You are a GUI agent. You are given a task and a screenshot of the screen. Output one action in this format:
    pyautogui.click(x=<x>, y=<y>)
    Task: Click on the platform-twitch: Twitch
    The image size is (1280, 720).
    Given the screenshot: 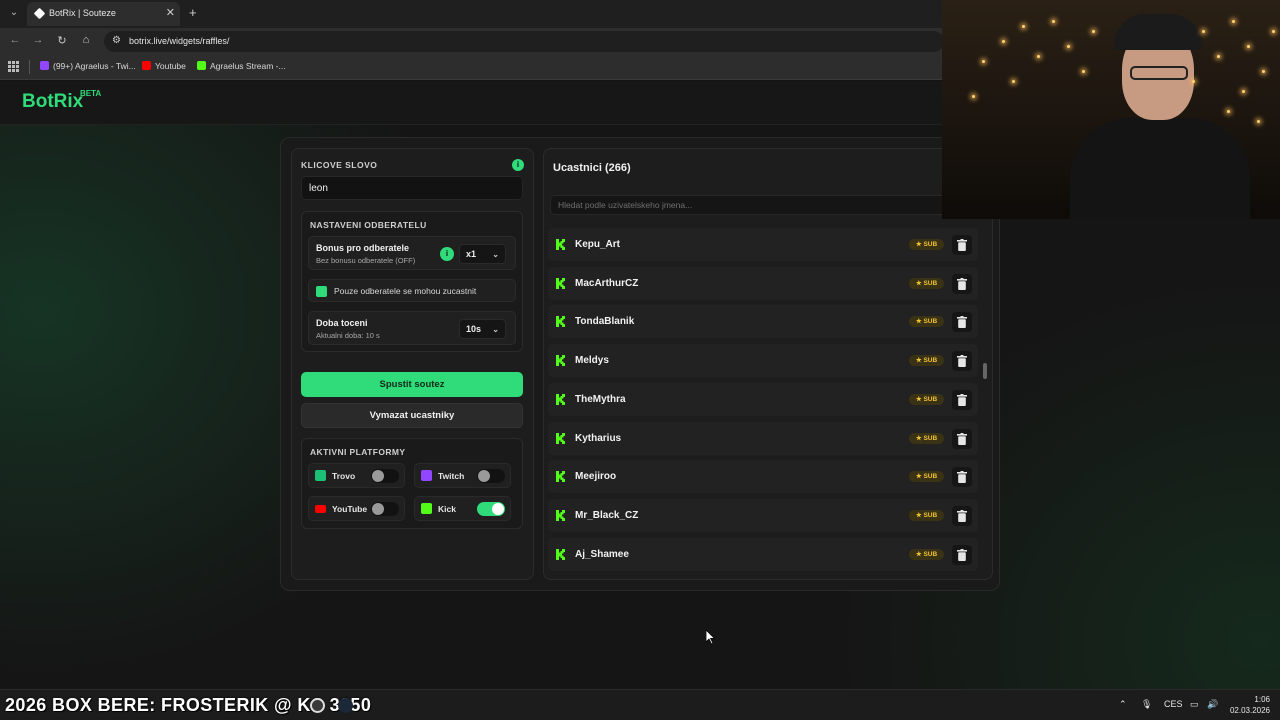 What is the action you would take?
    pyautogui.click(x=462, y=475)
    